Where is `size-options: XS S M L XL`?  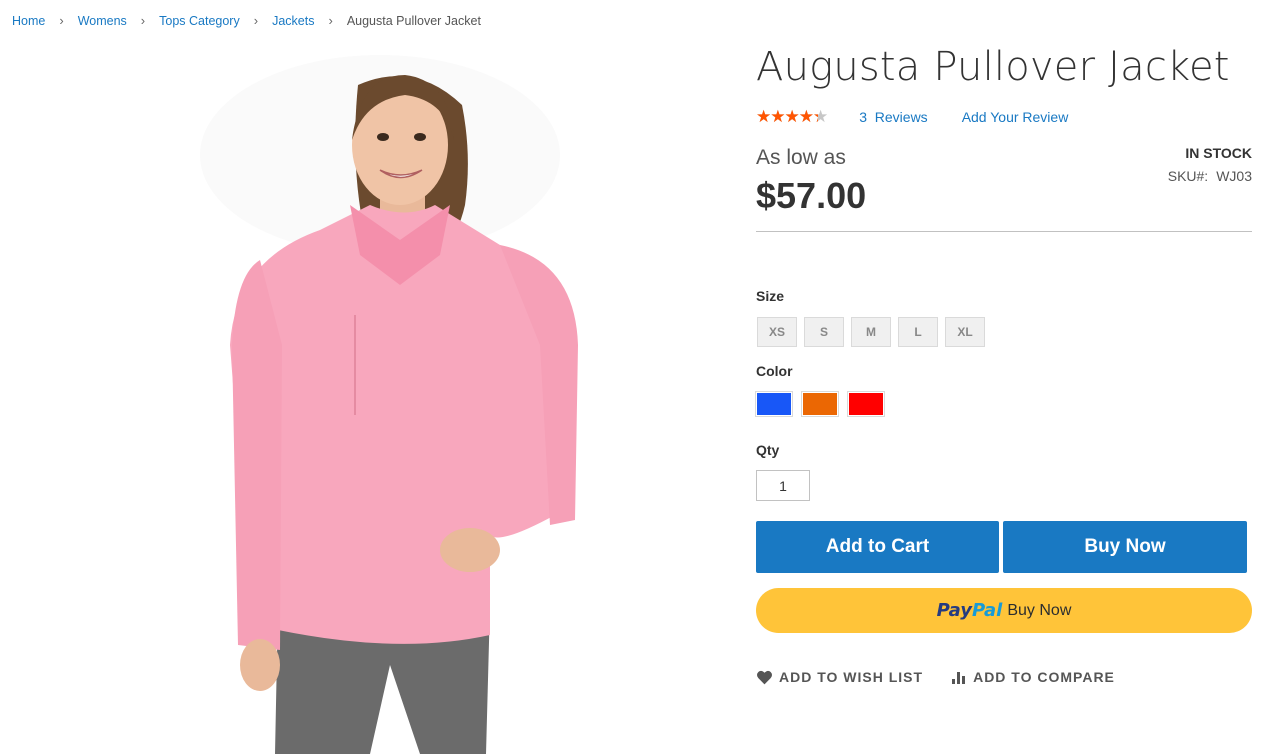
size-options: XS S M L XL is located at coordinates (871, 332).